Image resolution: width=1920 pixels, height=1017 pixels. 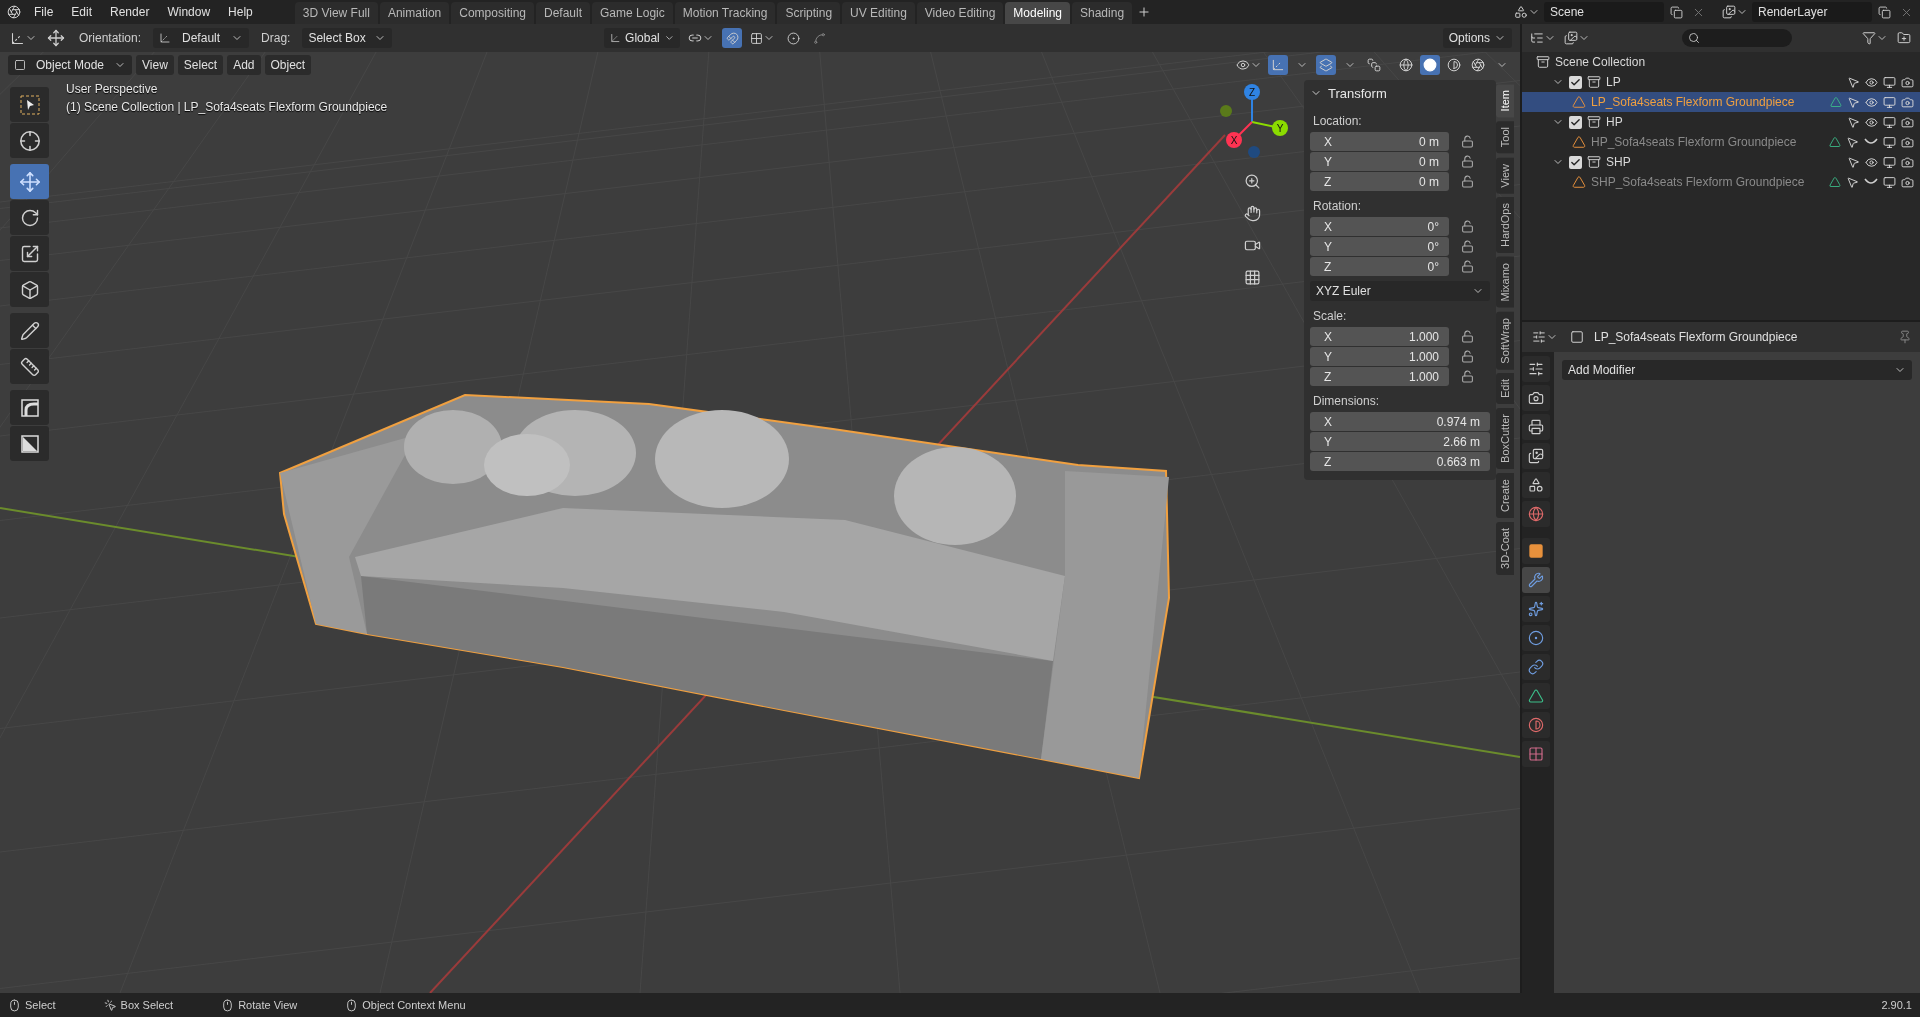 I want to click on shading-button, so click(x=1430, y=65).